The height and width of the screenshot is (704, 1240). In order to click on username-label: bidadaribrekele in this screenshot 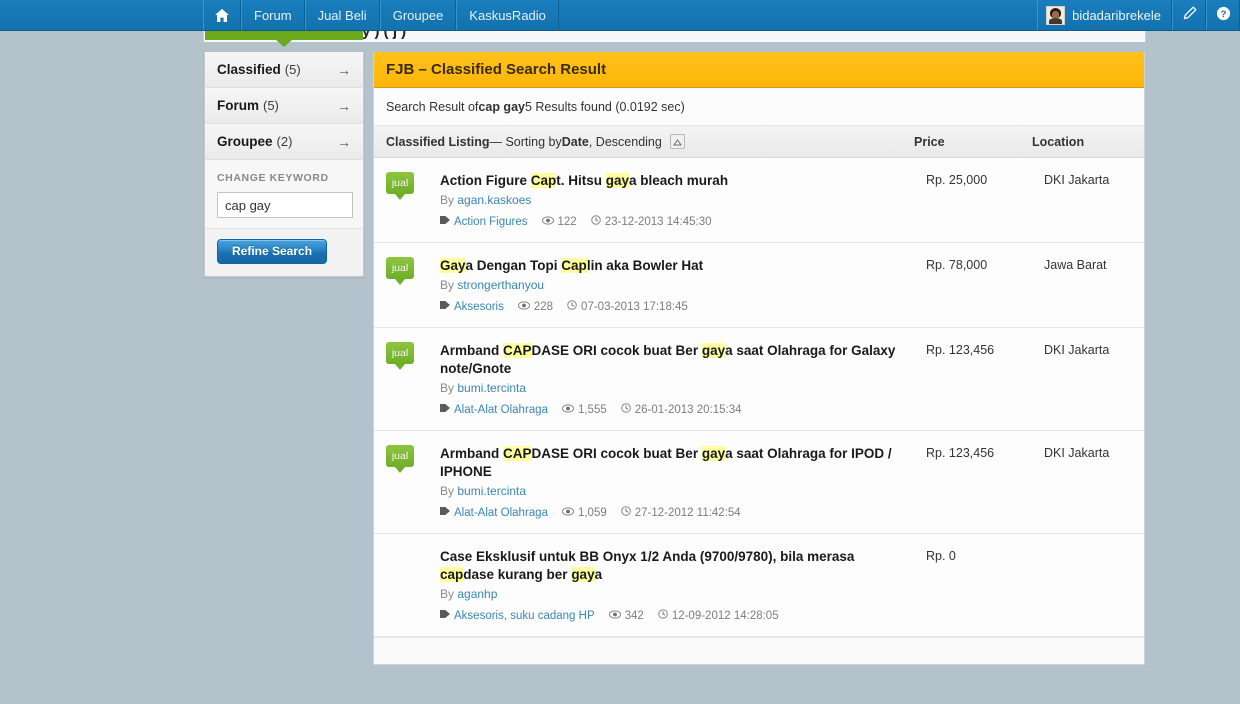, I will do `click(1116, 15)`.